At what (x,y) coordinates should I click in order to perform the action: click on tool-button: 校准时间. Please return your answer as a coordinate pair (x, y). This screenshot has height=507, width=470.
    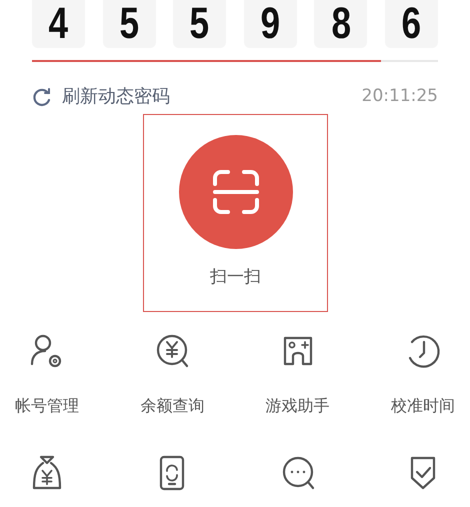
    Looking at the image, I should click on (422, 375).